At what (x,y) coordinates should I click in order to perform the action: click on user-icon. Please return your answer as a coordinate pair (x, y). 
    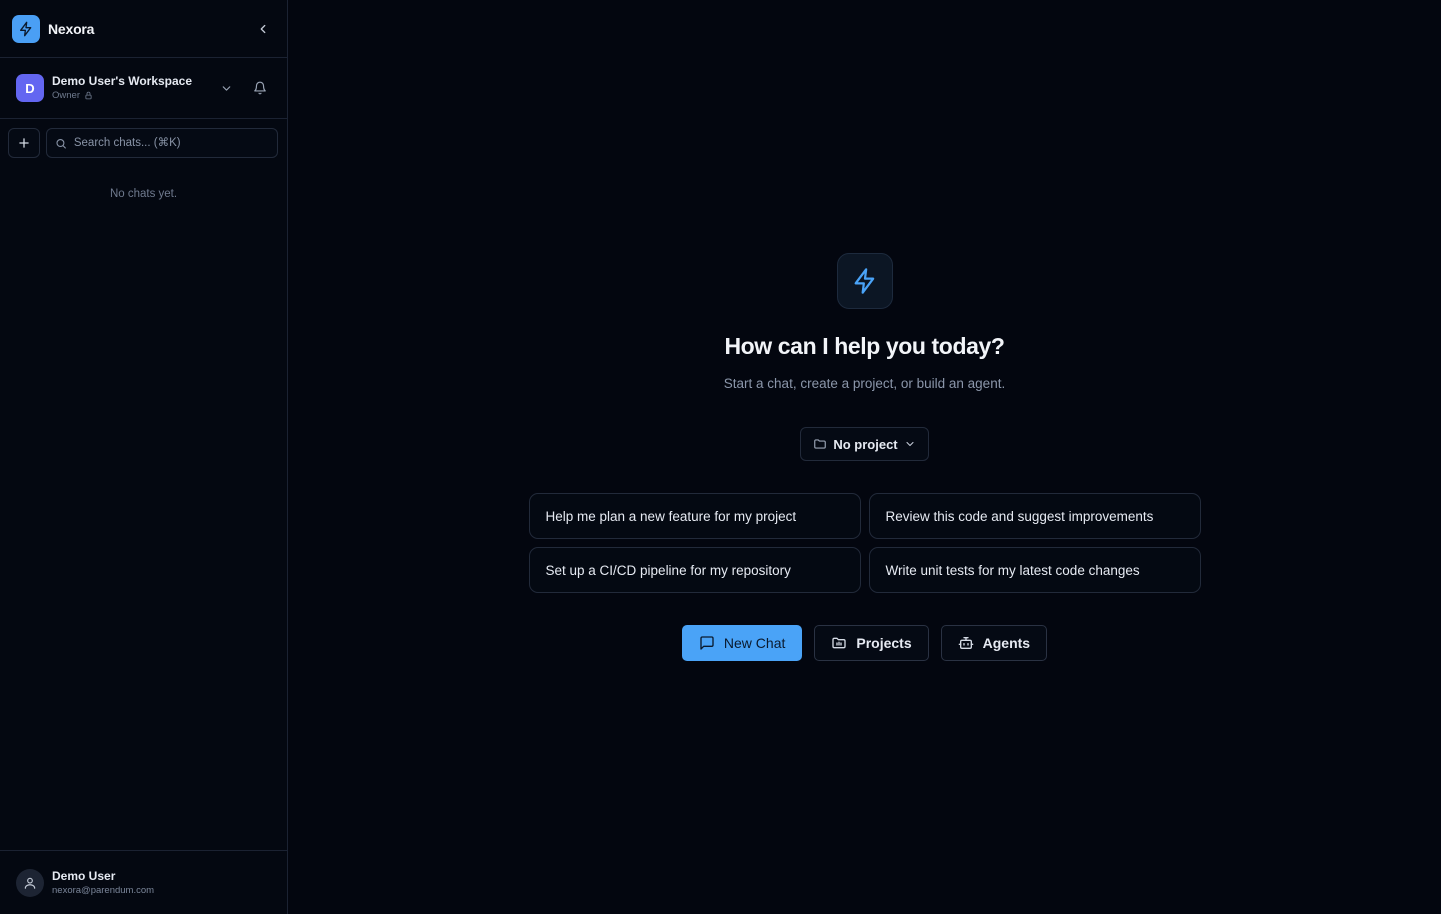
    Looking at the image, I should click on (30, 883).